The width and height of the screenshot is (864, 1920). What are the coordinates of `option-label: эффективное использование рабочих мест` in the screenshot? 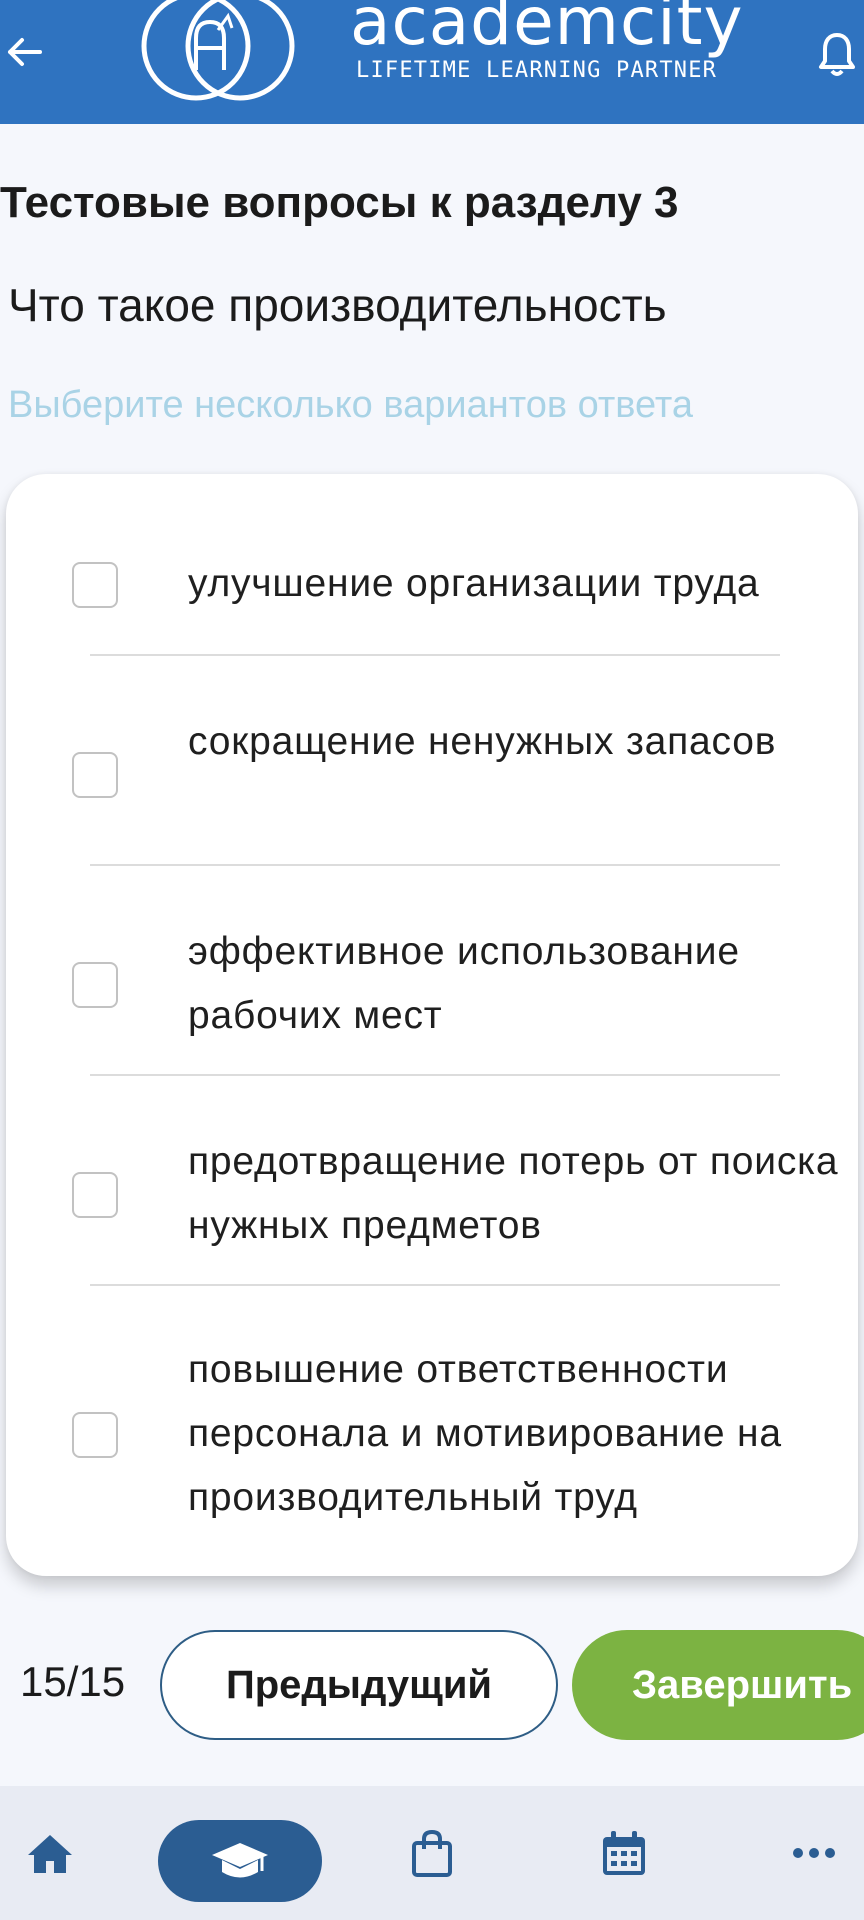 It's located at (464, 983).